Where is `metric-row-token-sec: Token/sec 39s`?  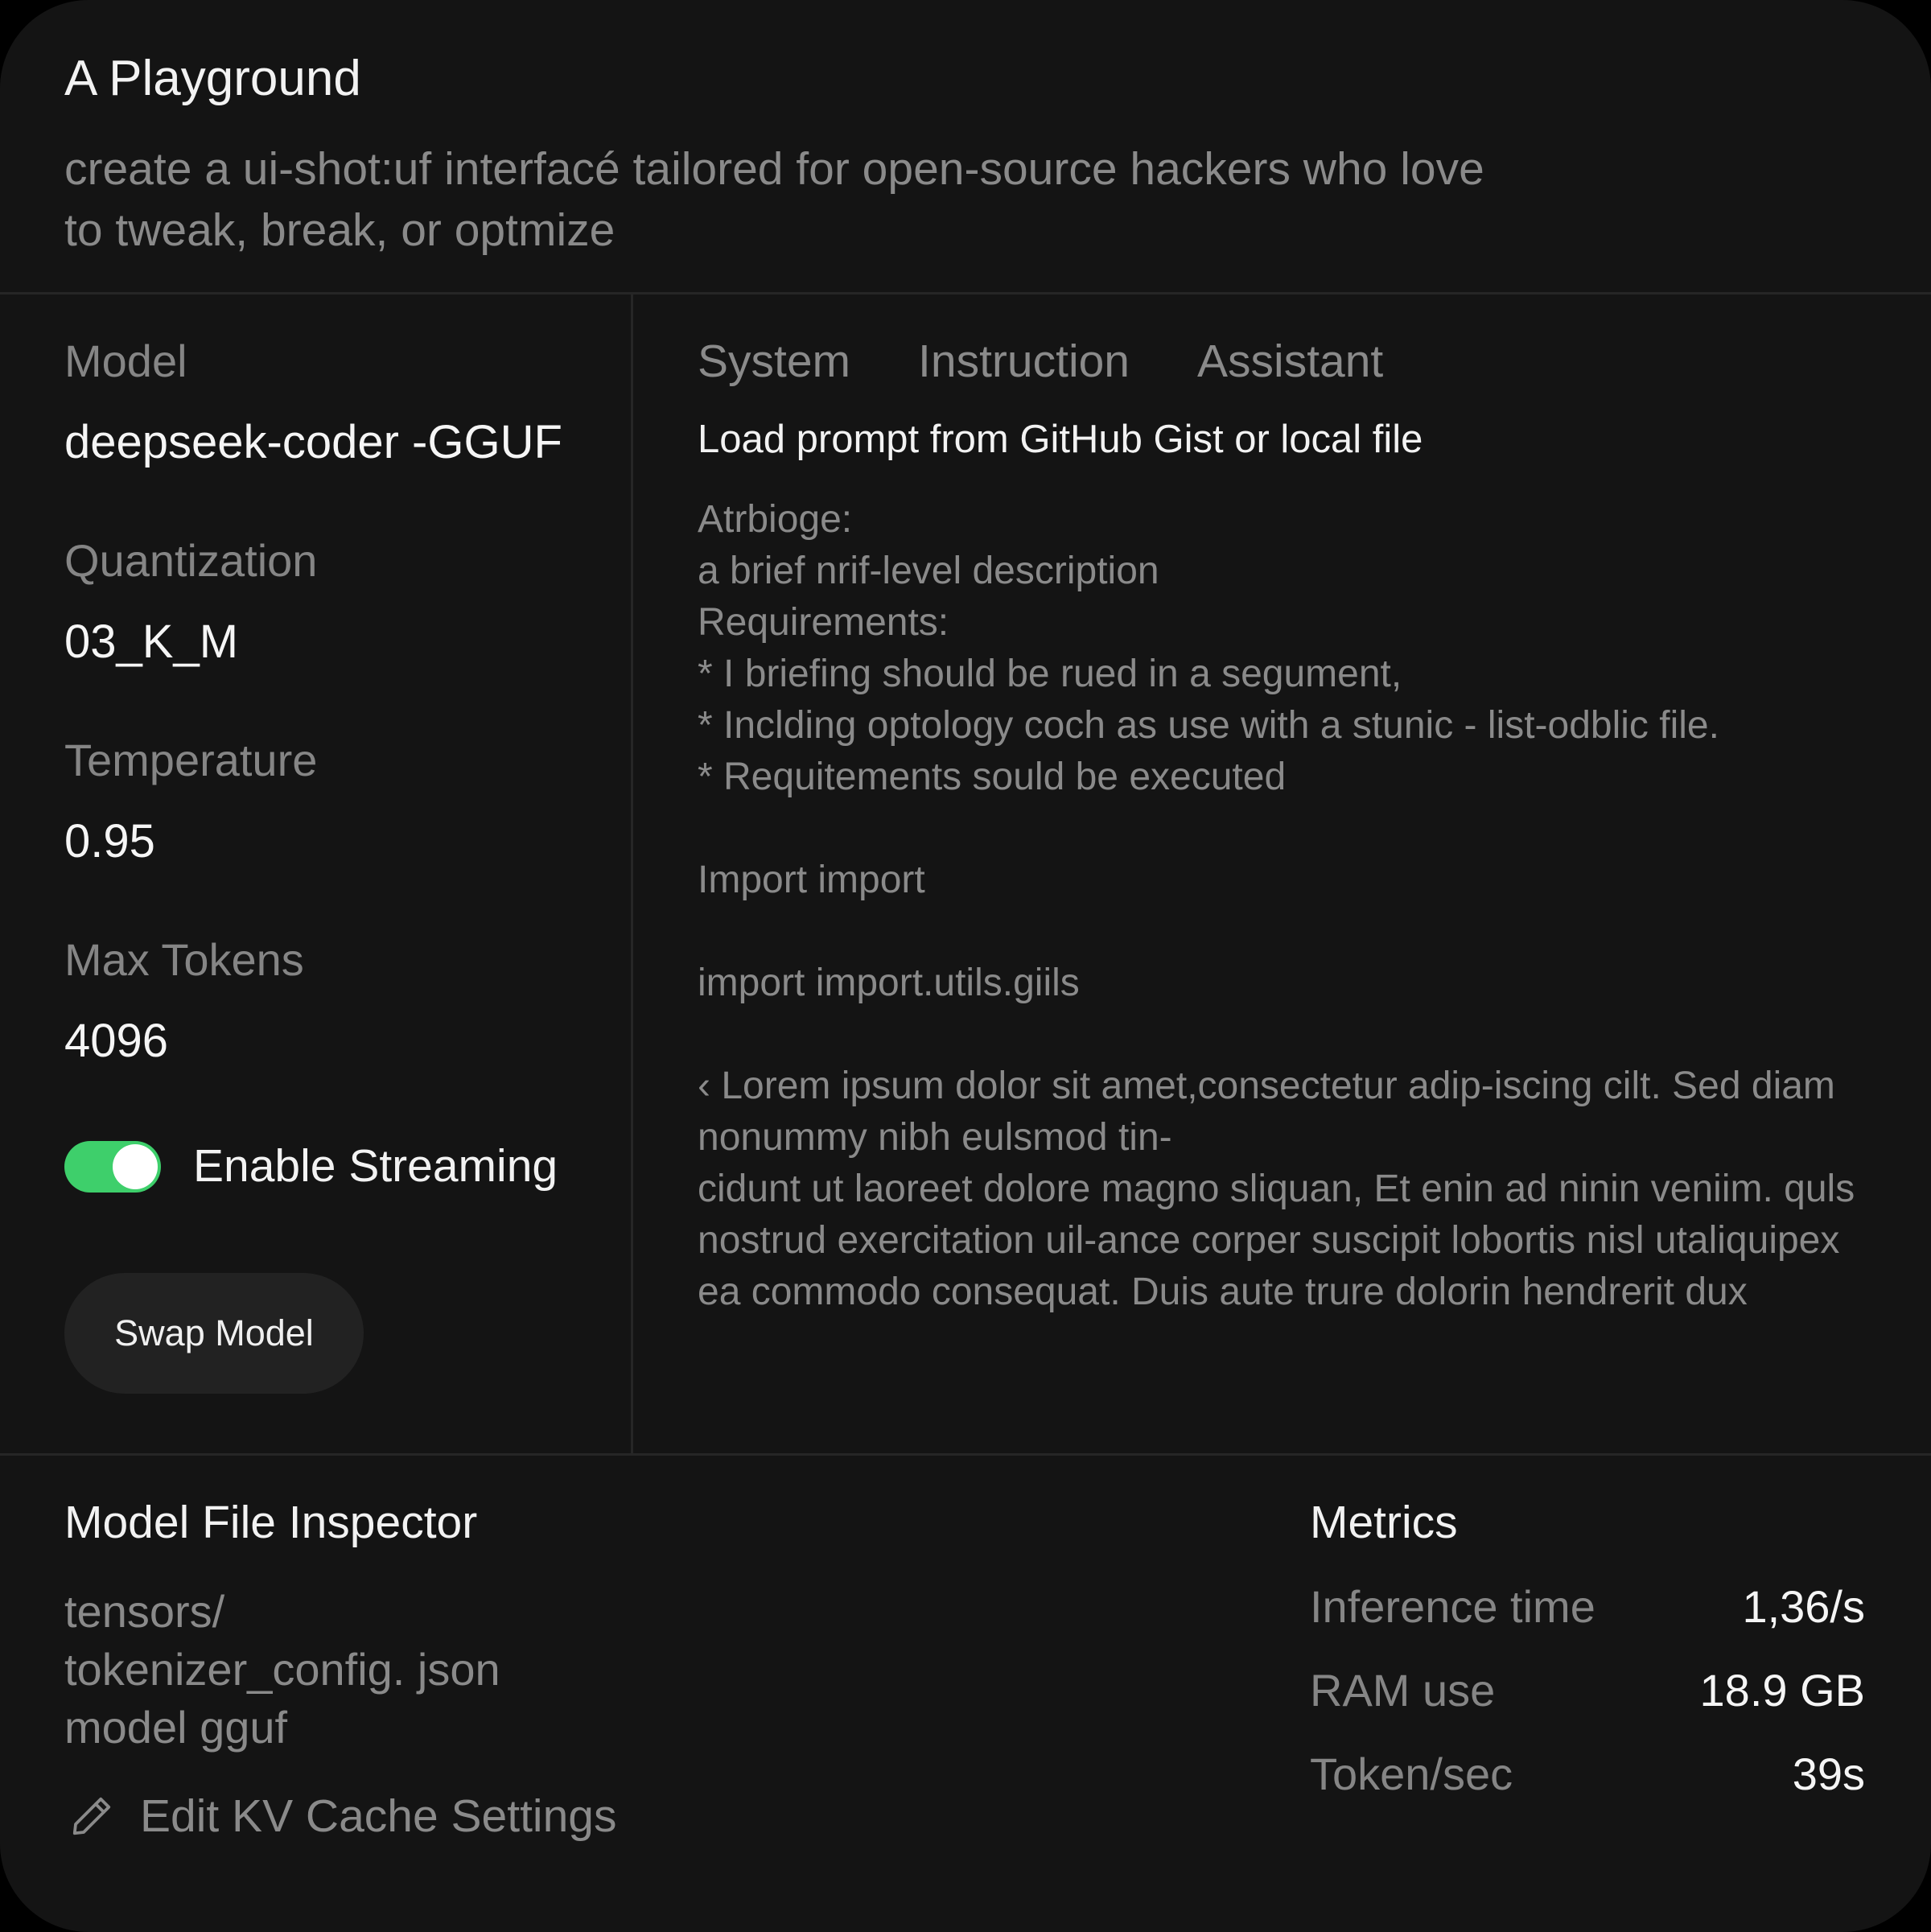
metric-row-token-sec: Token/sec 39s is located at coordinates (1587, 1780).